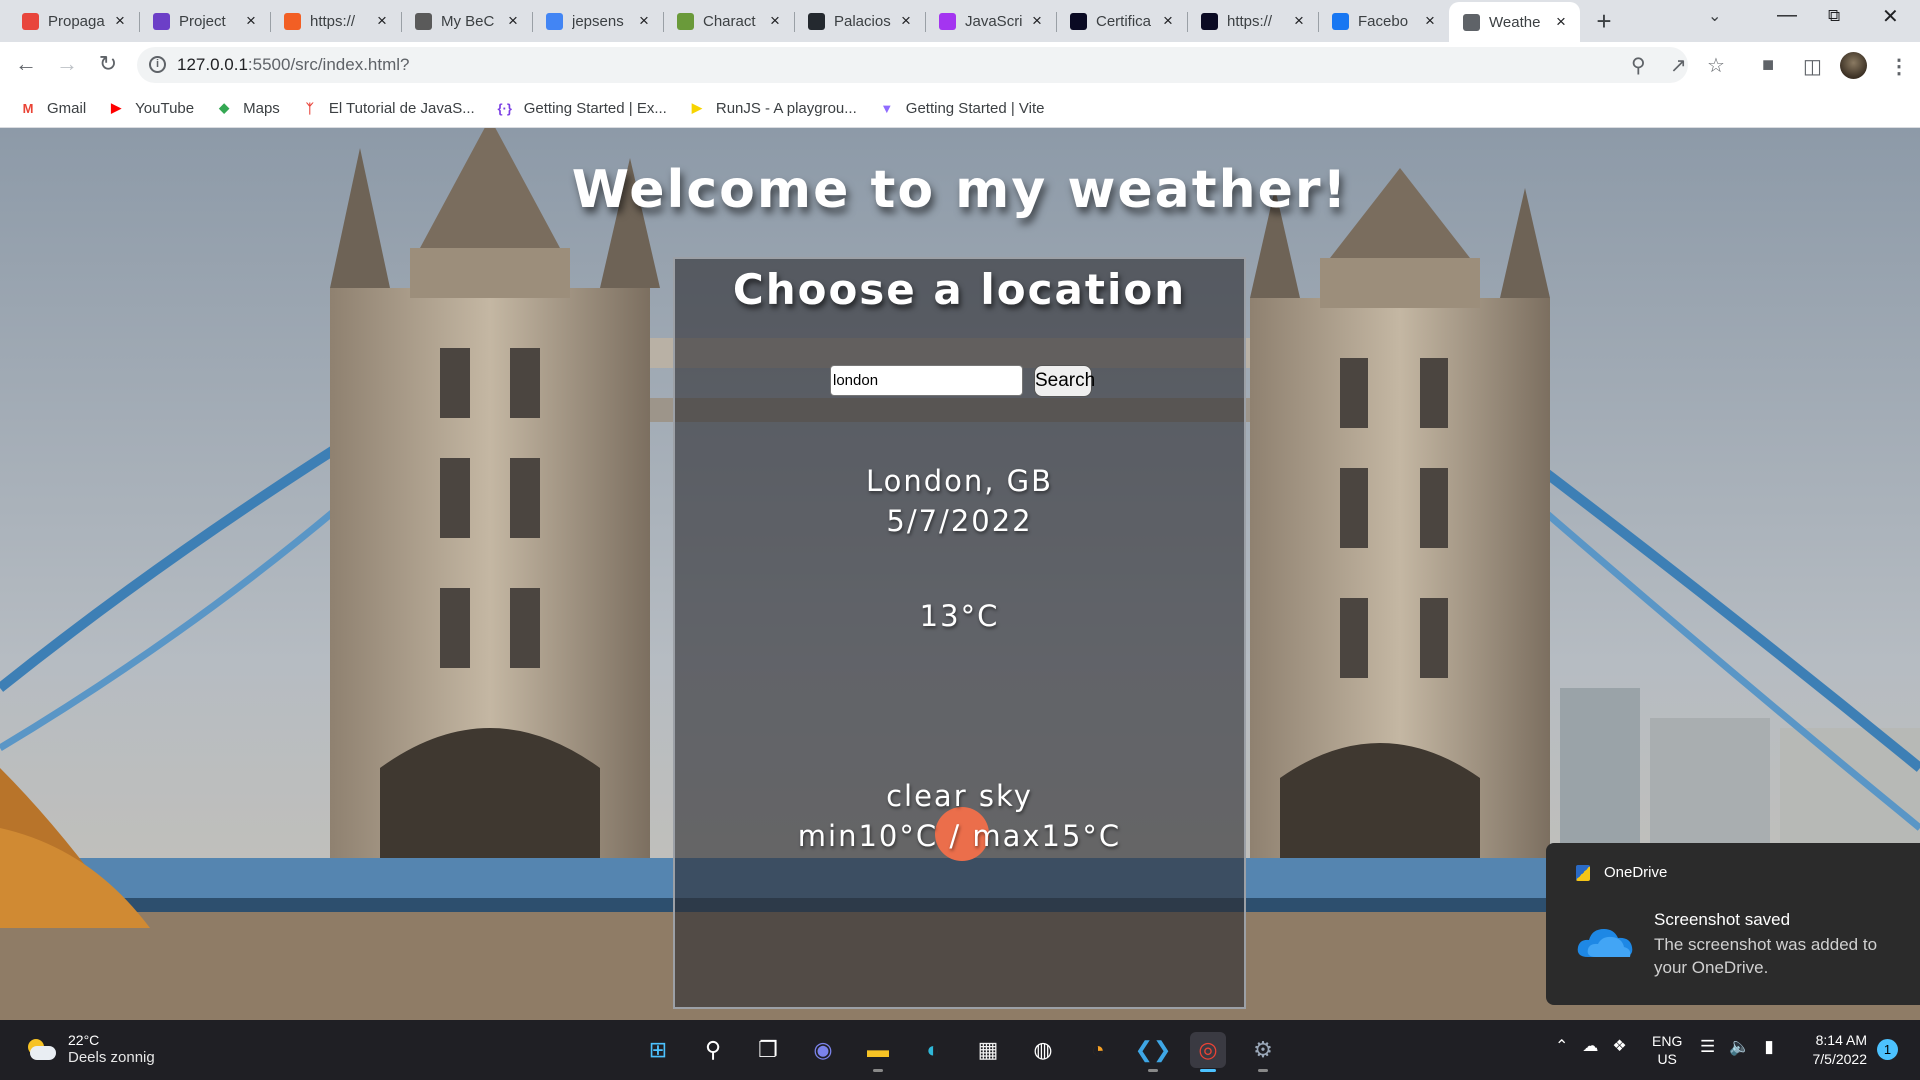  What do you see at coordinates (28, 108) in the screenshot?
I see `gmail-icon: M` at bounding box center [28, 108].